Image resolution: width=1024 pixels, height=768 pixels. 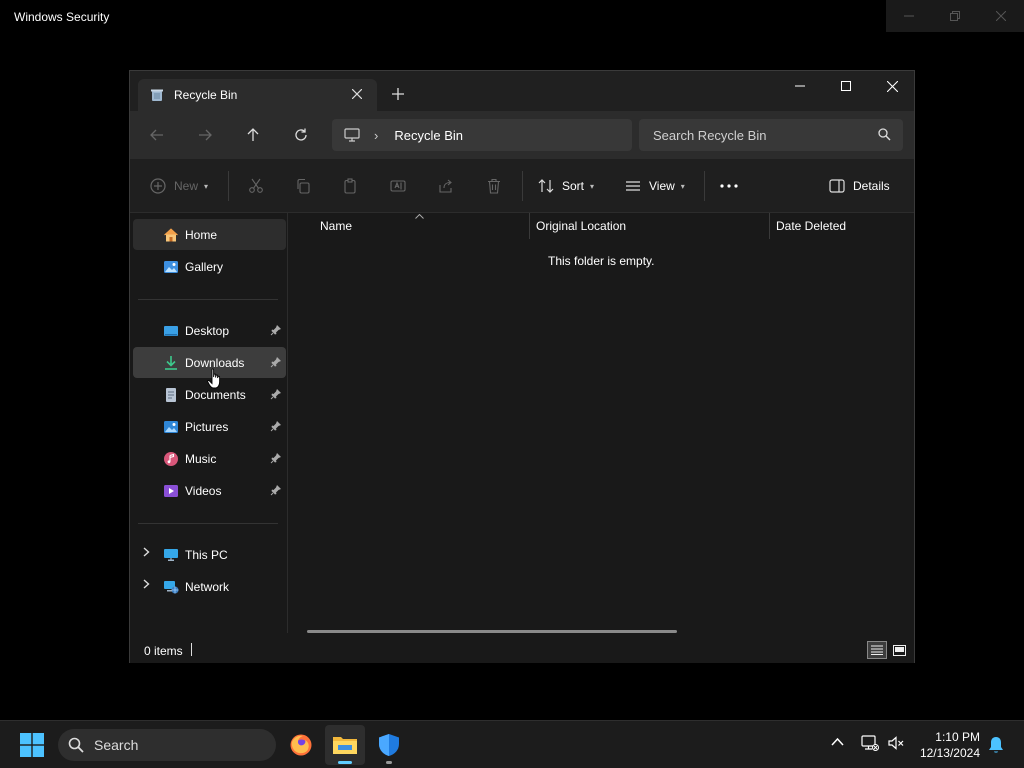 What do you see at coordinates (345, 745) in the screenshot?
I see `taskbar-app-file-explorer` at bounding box center [345, 745].